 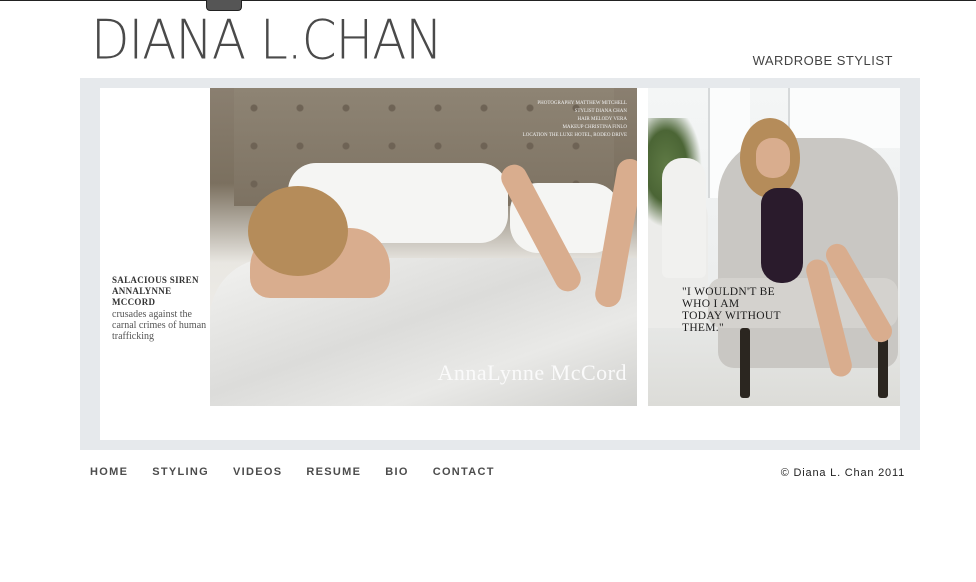 What do you see at coordinates (745, 363) in the screenshot?
I see `chair-leg` at bounding box center [745, 363].